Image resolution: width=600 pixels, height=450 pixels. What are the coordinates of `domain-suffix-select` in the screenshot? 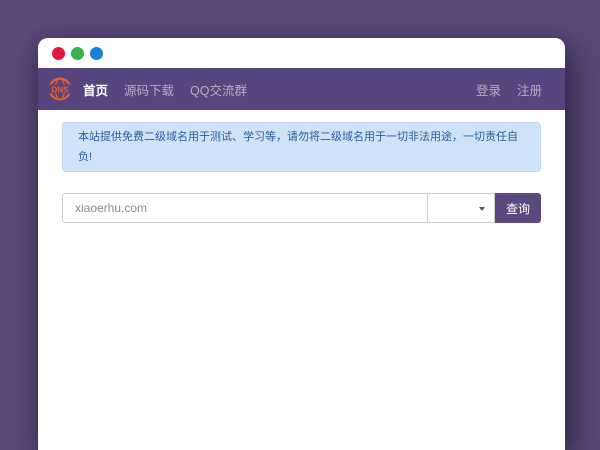 It's located at (461, 208).